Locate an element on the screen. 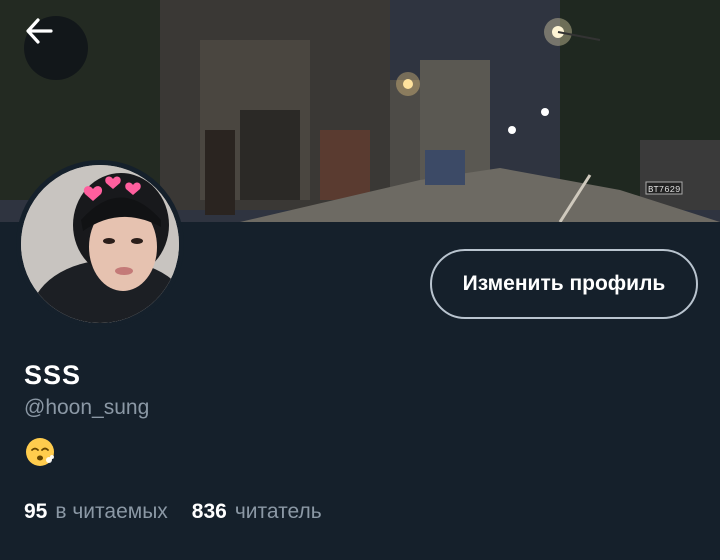 The height and width of the screenshot is (560, 720). followers-count: 836 is located at coordinates (209, 511).